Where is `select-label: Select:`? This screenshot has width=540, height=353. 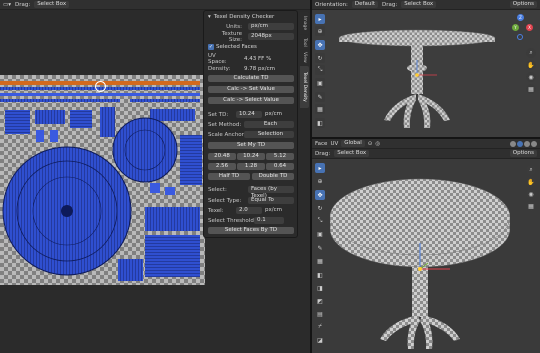
select-label: Select: is located at coordinates (217, 189).